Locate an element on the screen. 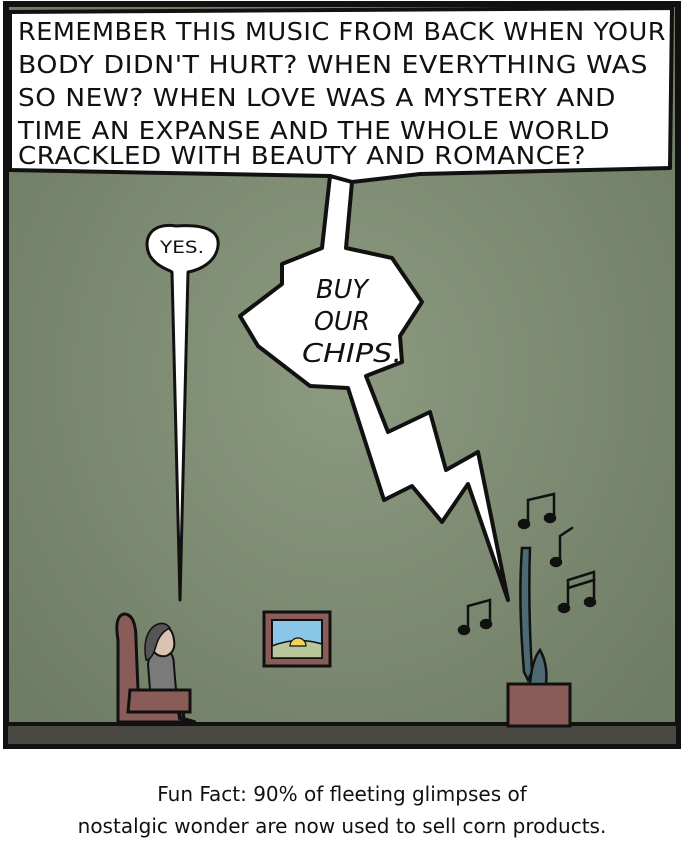  chips-line-3: CHIPS. is located at coordinates (352, 354).